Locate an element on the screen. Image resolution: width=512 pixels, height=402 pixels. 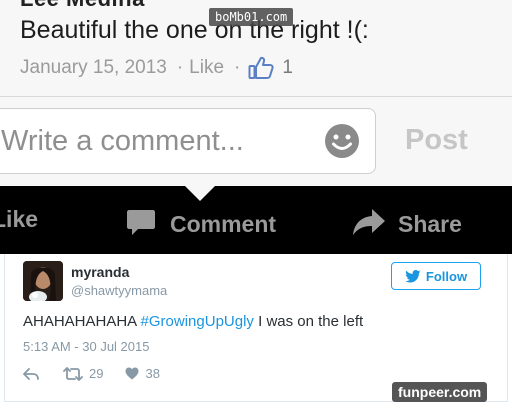
retweet-icon is located at coordinates (73, 373).